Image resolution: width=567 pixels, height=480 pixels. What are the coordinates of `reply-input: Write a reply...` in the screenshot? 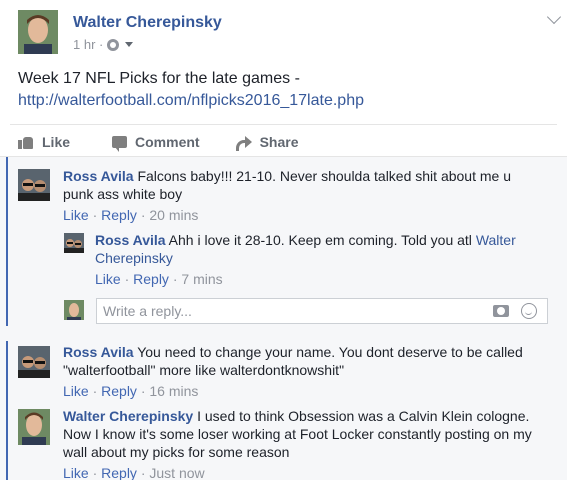 It's located at (322, 311).